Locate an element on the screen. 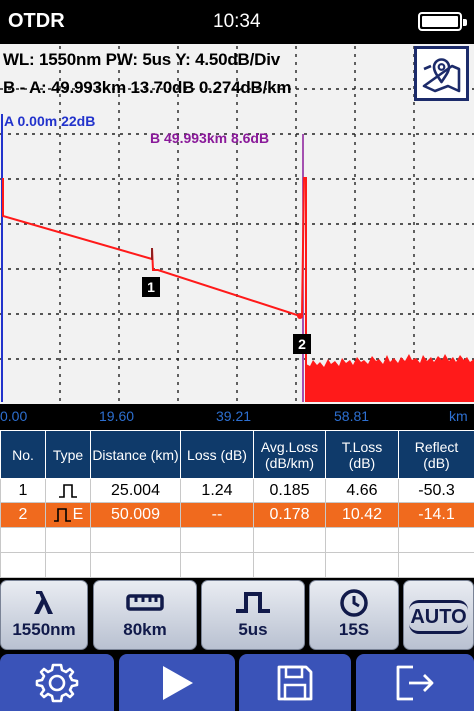  cell-t-loss: 4.66 is located at coordinates (362, 491).